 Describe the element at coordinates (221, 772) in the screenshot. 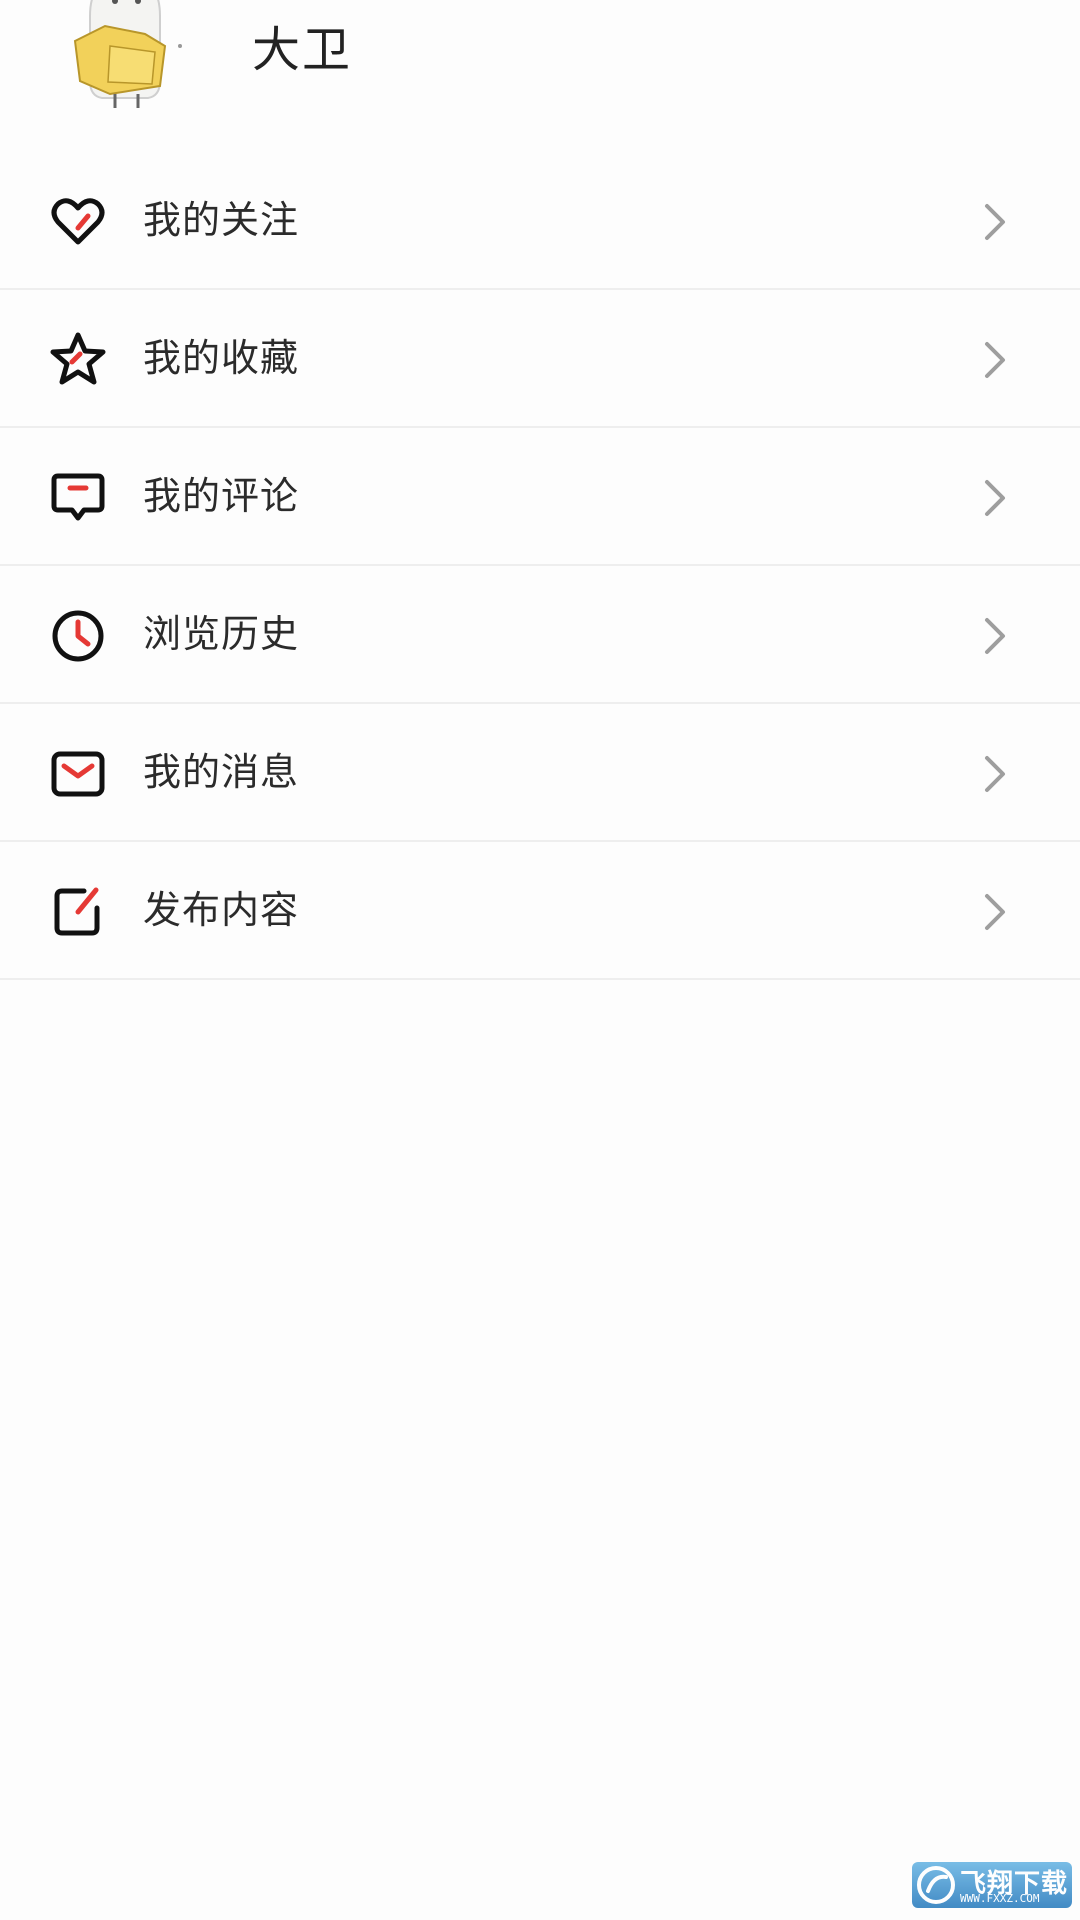

I see `menu-item-label: 我的消息` at that location.